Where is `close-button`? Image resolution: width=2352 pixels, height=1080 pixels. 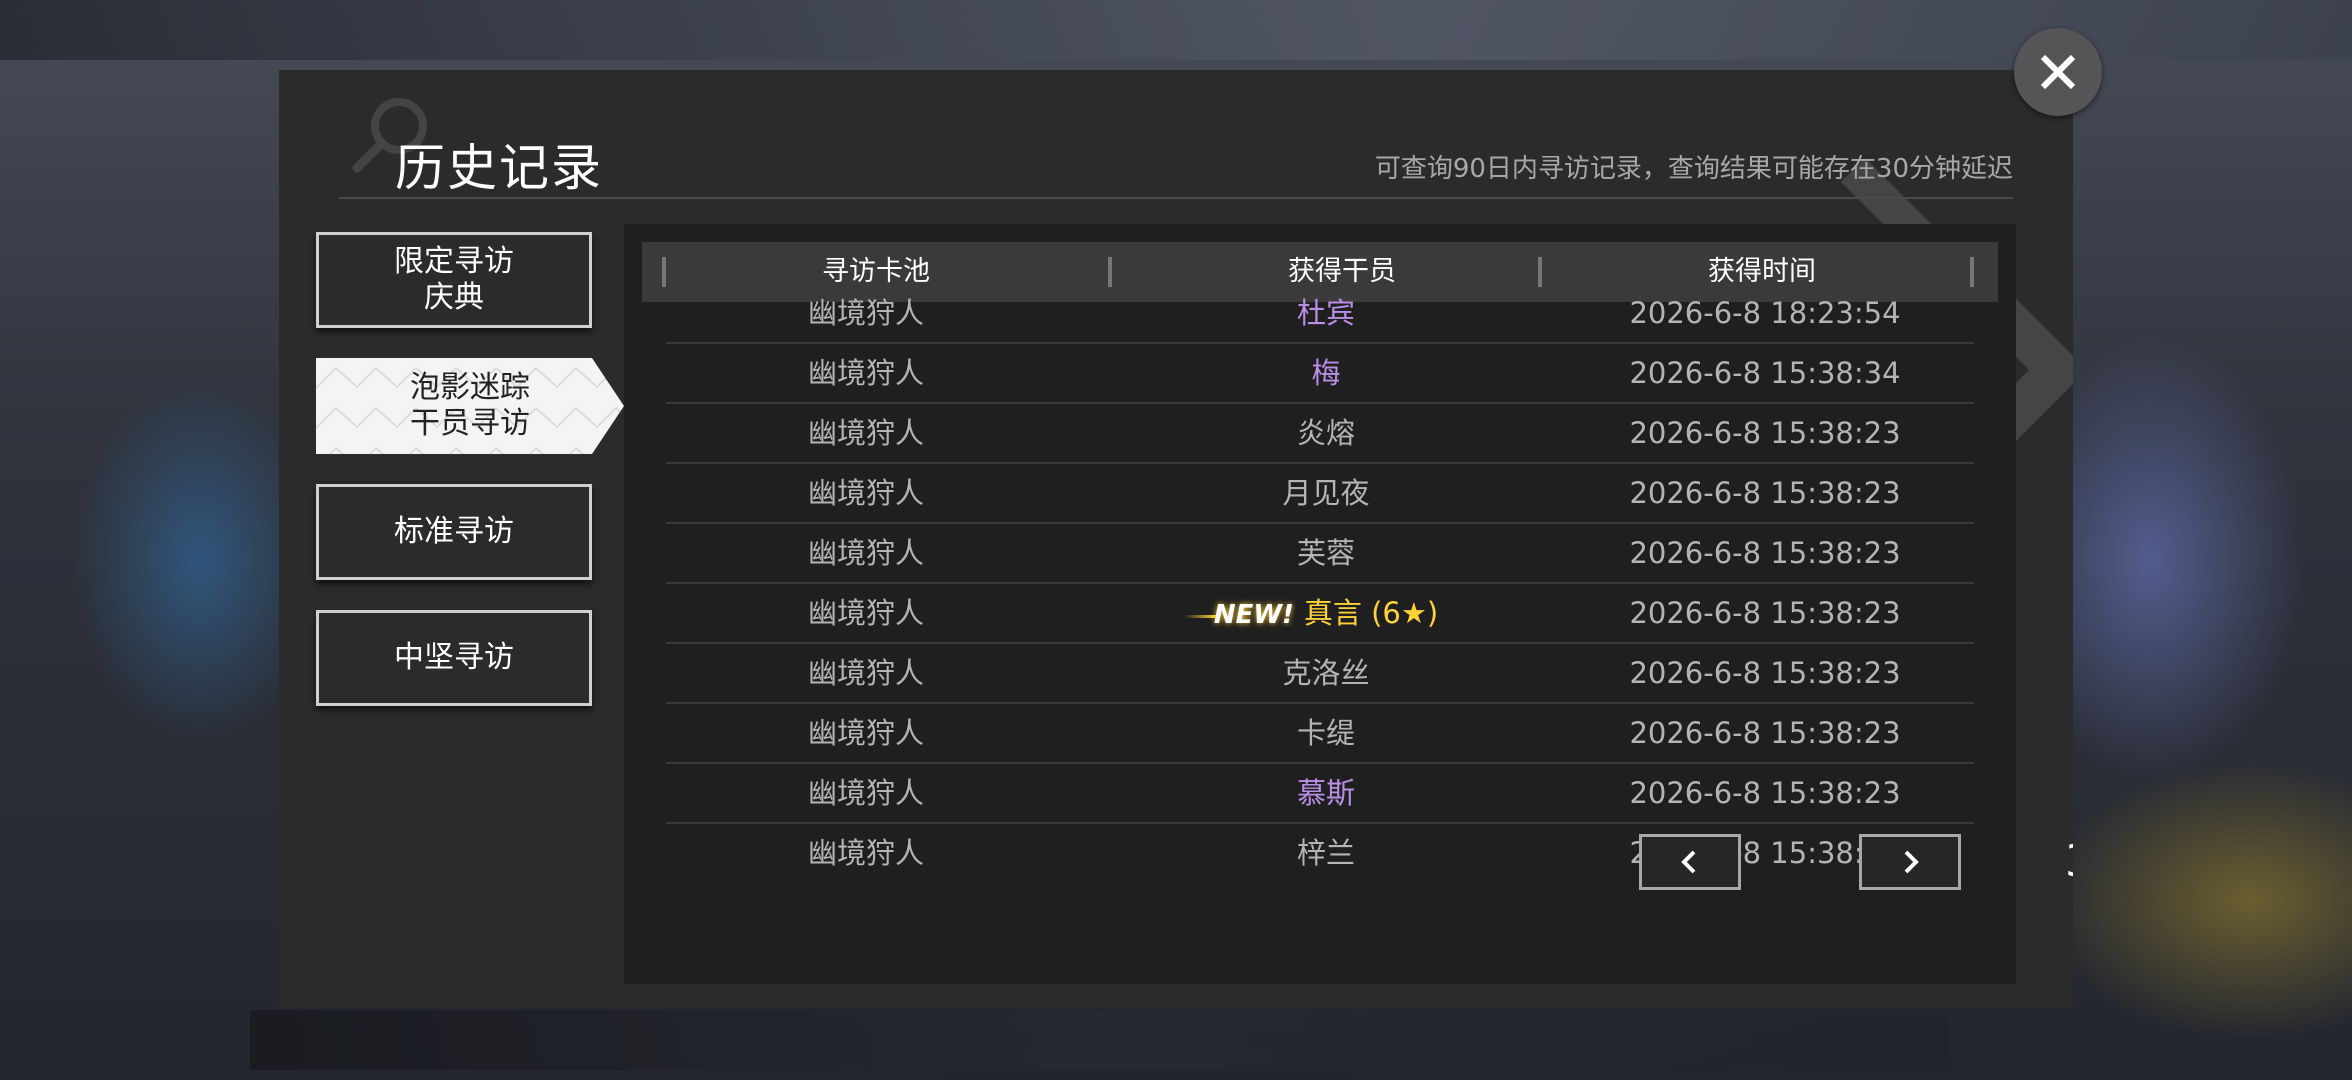 close-button is located at coordinates (2058, 72).